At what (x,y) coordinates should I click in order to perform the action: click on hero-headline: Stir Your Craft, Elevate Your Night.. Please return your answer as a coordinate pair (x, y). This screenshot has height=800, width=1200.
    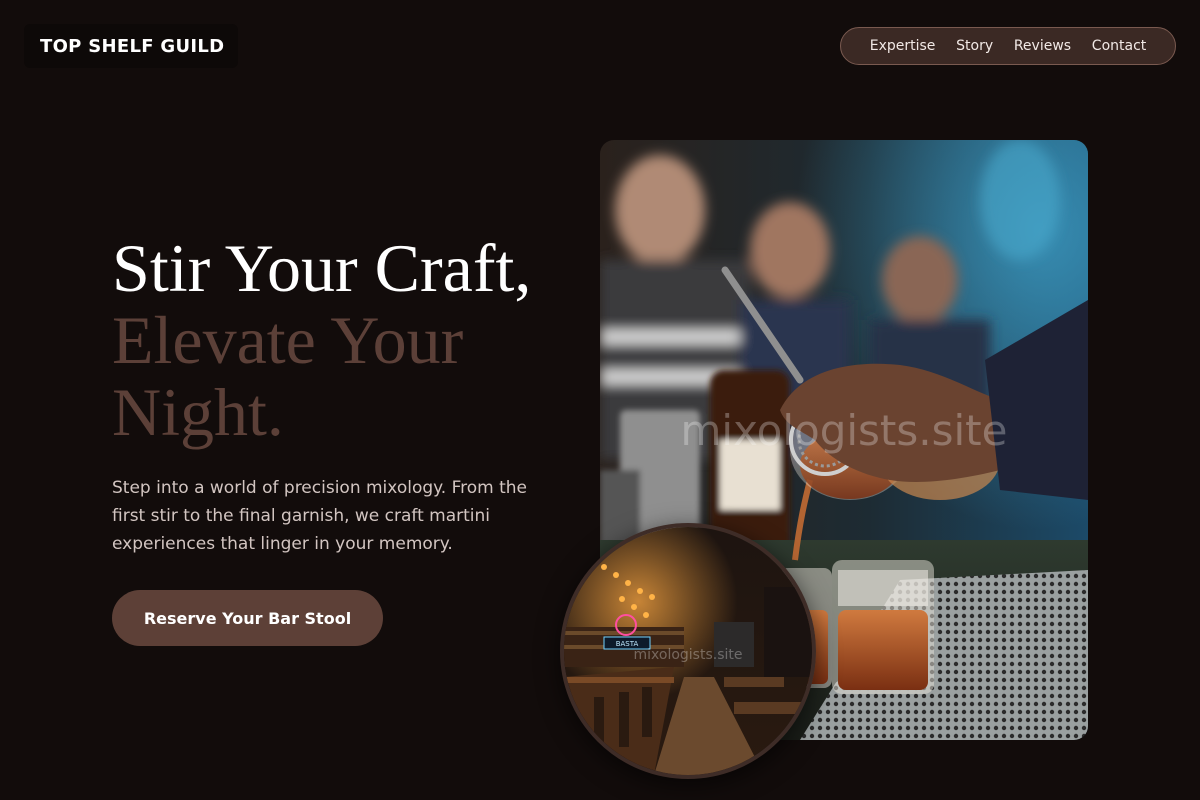
    Looking at the image, I should click on (347, 340).